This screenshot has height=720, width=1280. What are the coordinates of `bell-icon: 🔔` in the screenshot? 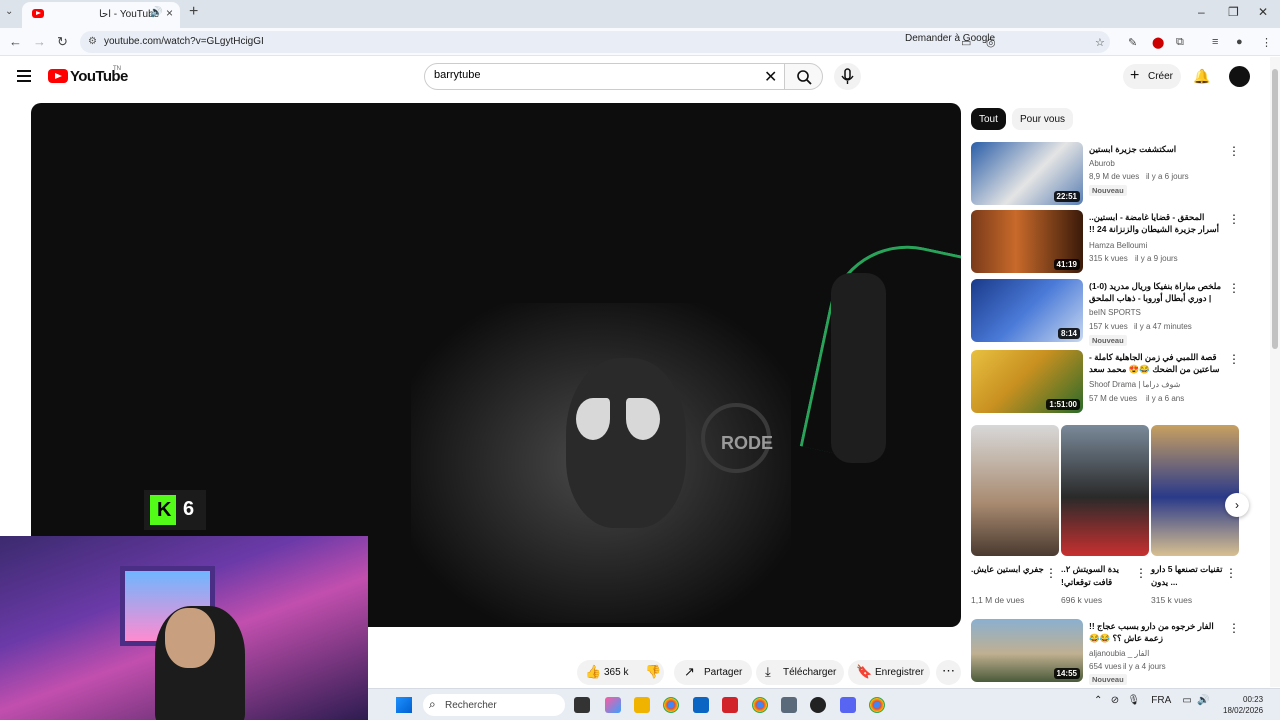 It's located at (1201, 76).